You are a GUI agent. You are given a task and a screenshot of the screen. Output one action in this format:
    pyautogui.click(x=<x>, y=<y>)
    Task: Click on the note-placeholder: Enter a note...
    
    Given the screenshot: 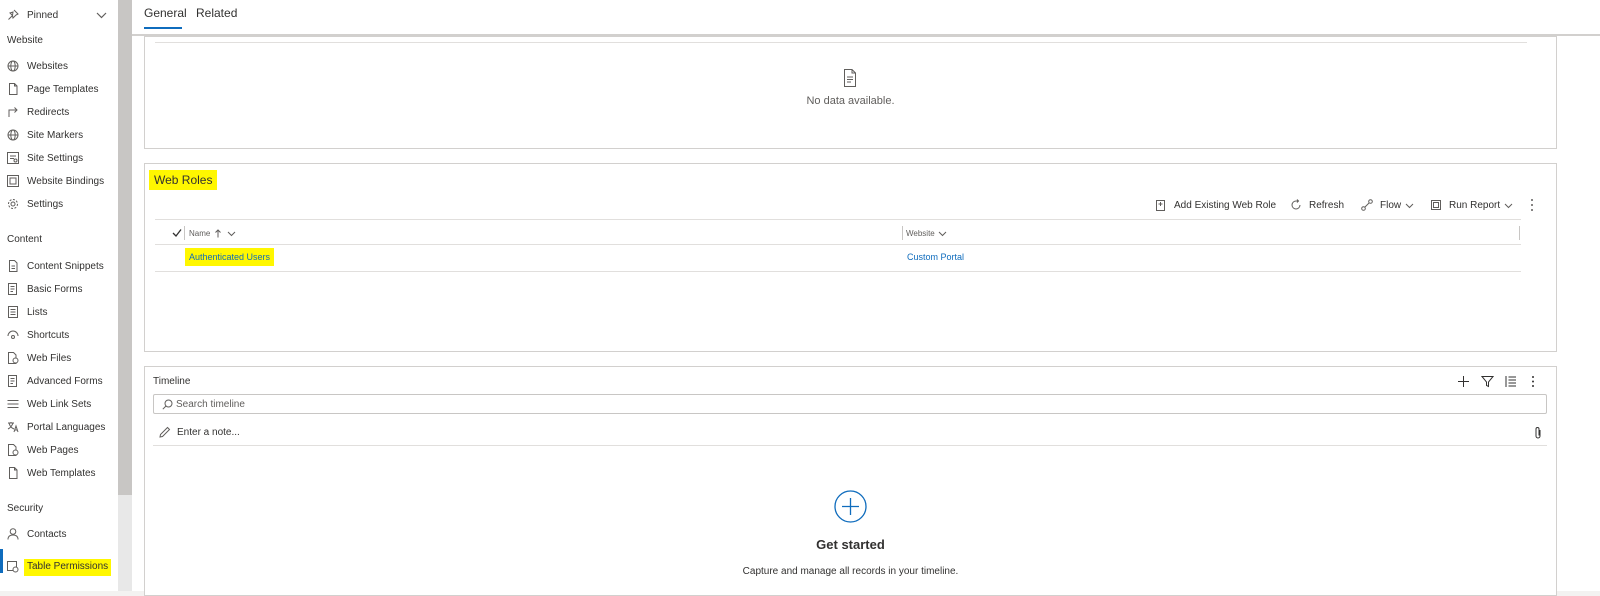 What is the action you would take?
    pyautogui.click(x=208, y=432)
    